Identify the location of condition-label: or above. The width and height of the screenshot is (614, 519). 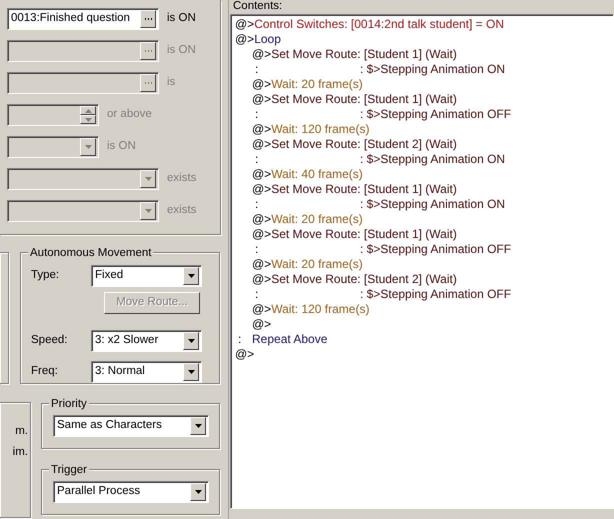
(129, 114).